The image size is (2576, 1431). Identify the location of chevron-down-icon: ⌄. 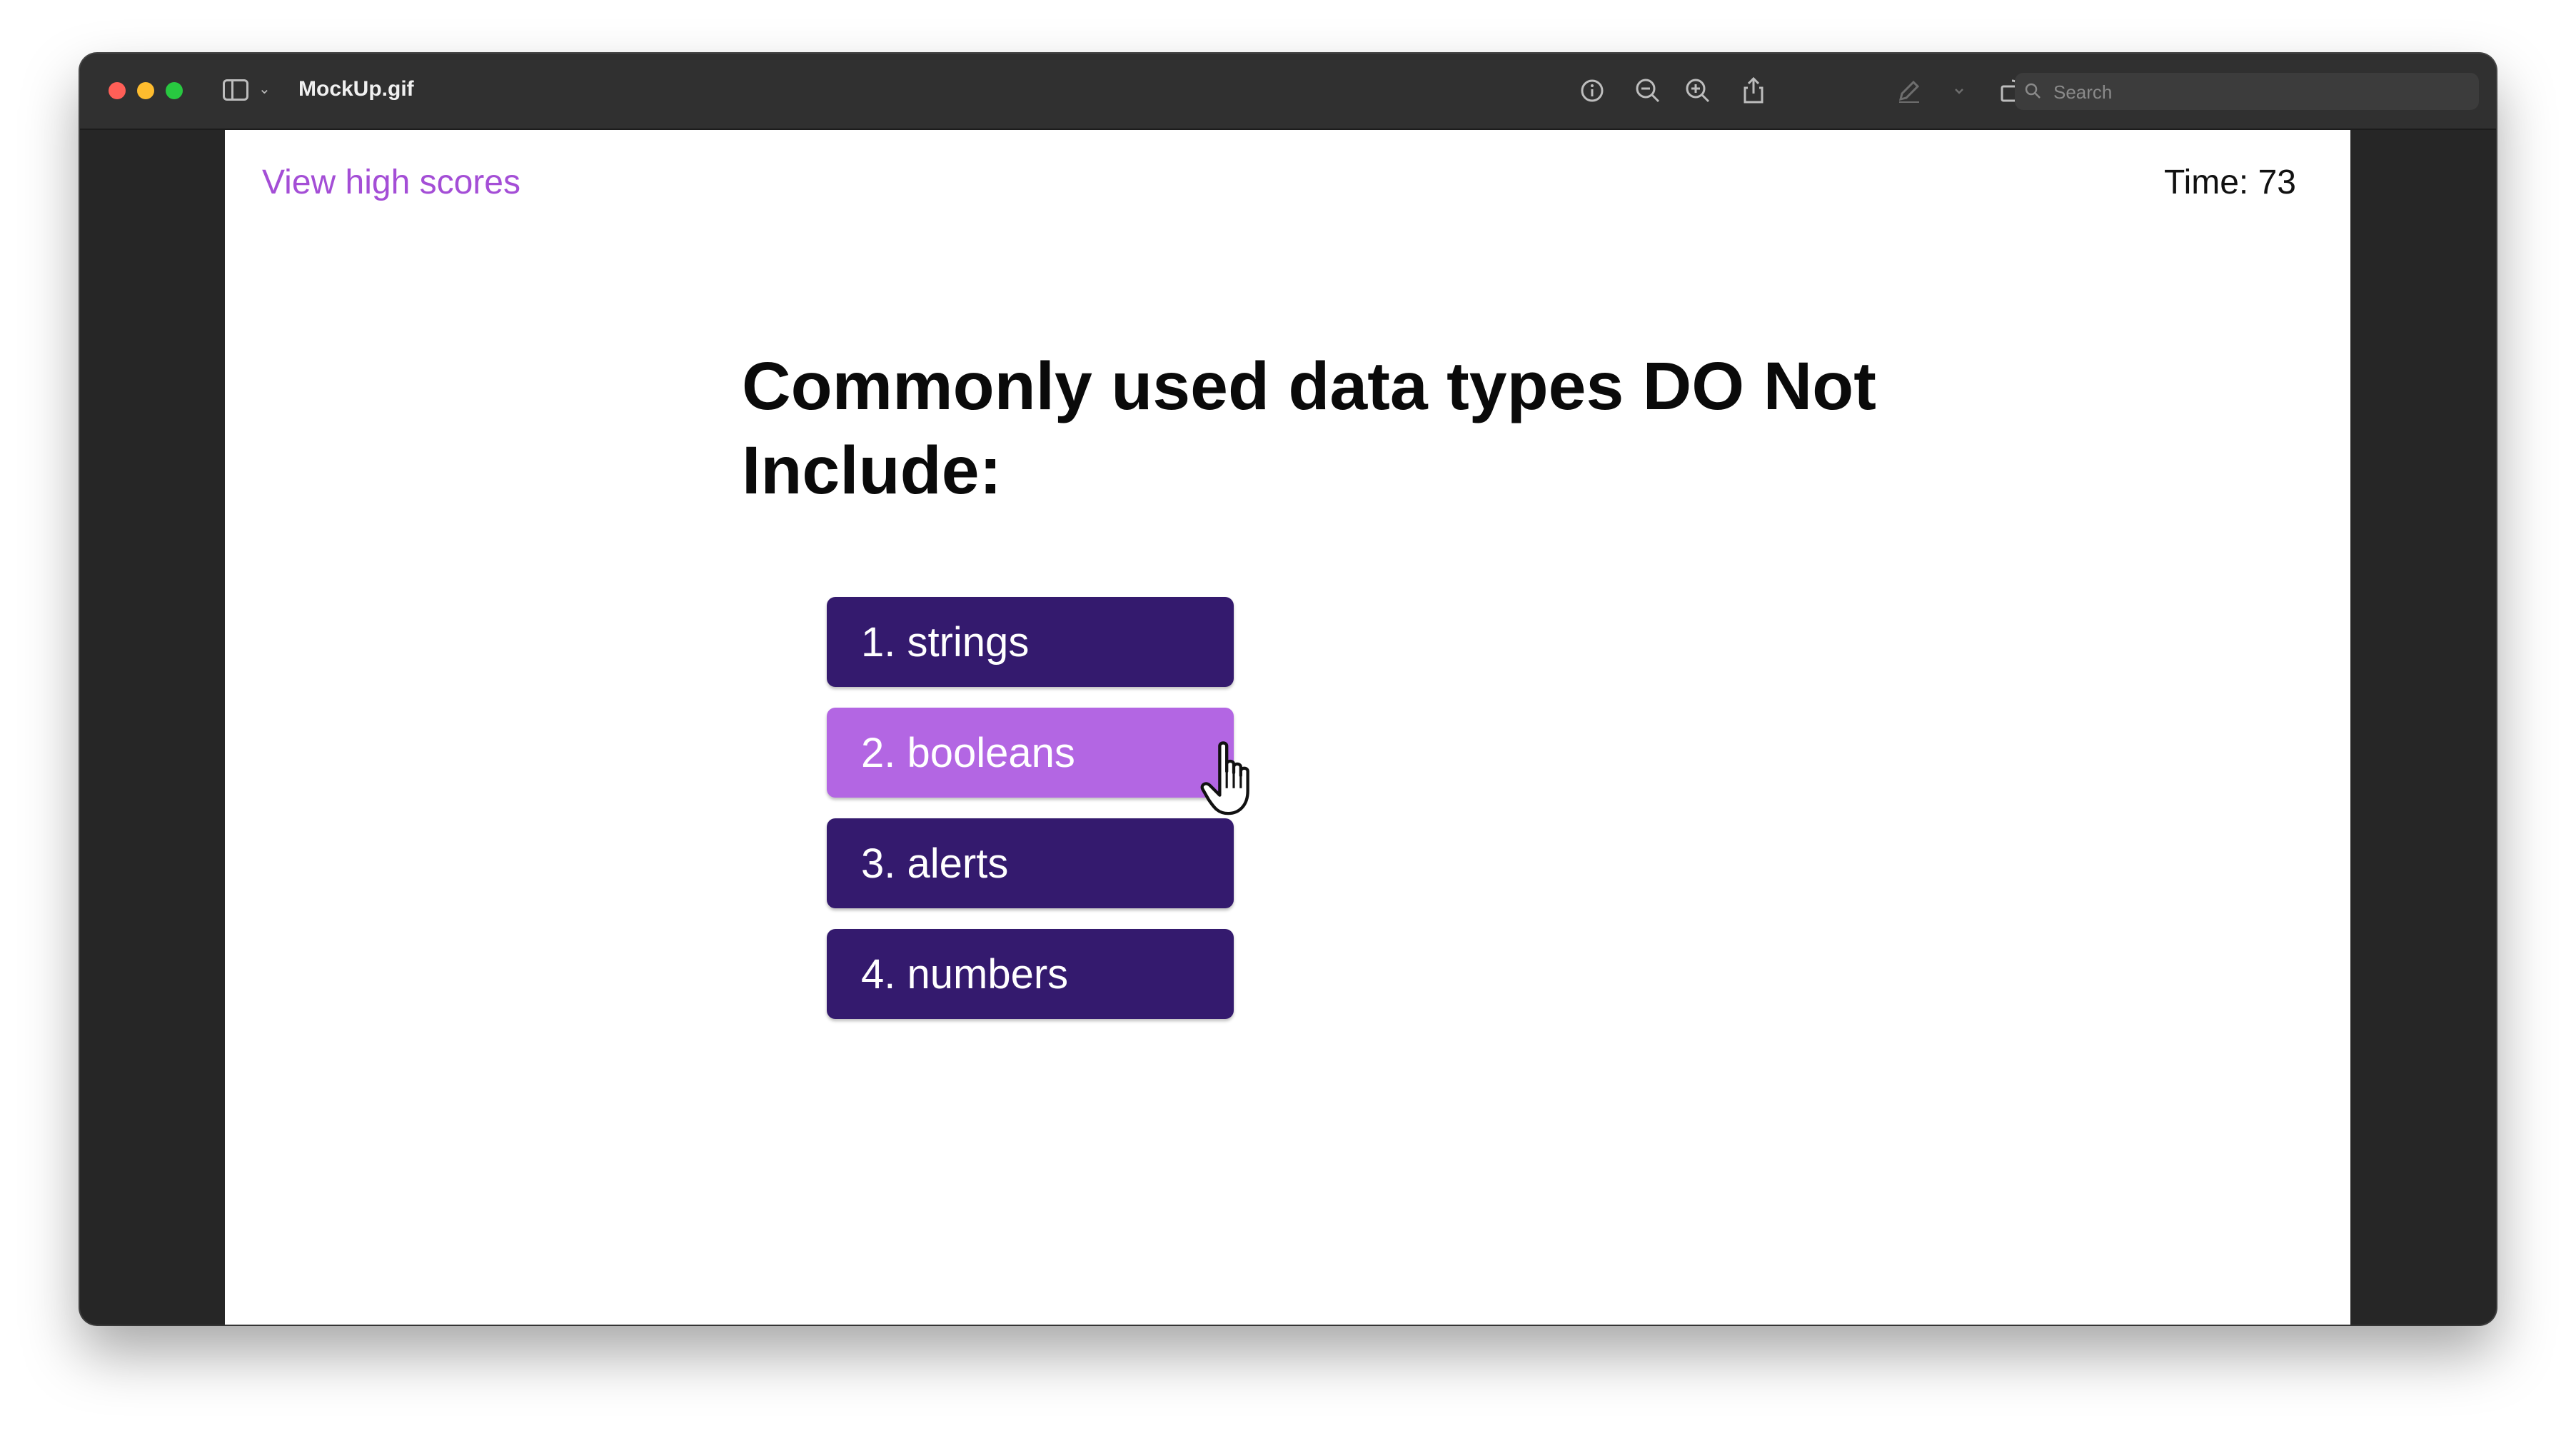
(264, 89).